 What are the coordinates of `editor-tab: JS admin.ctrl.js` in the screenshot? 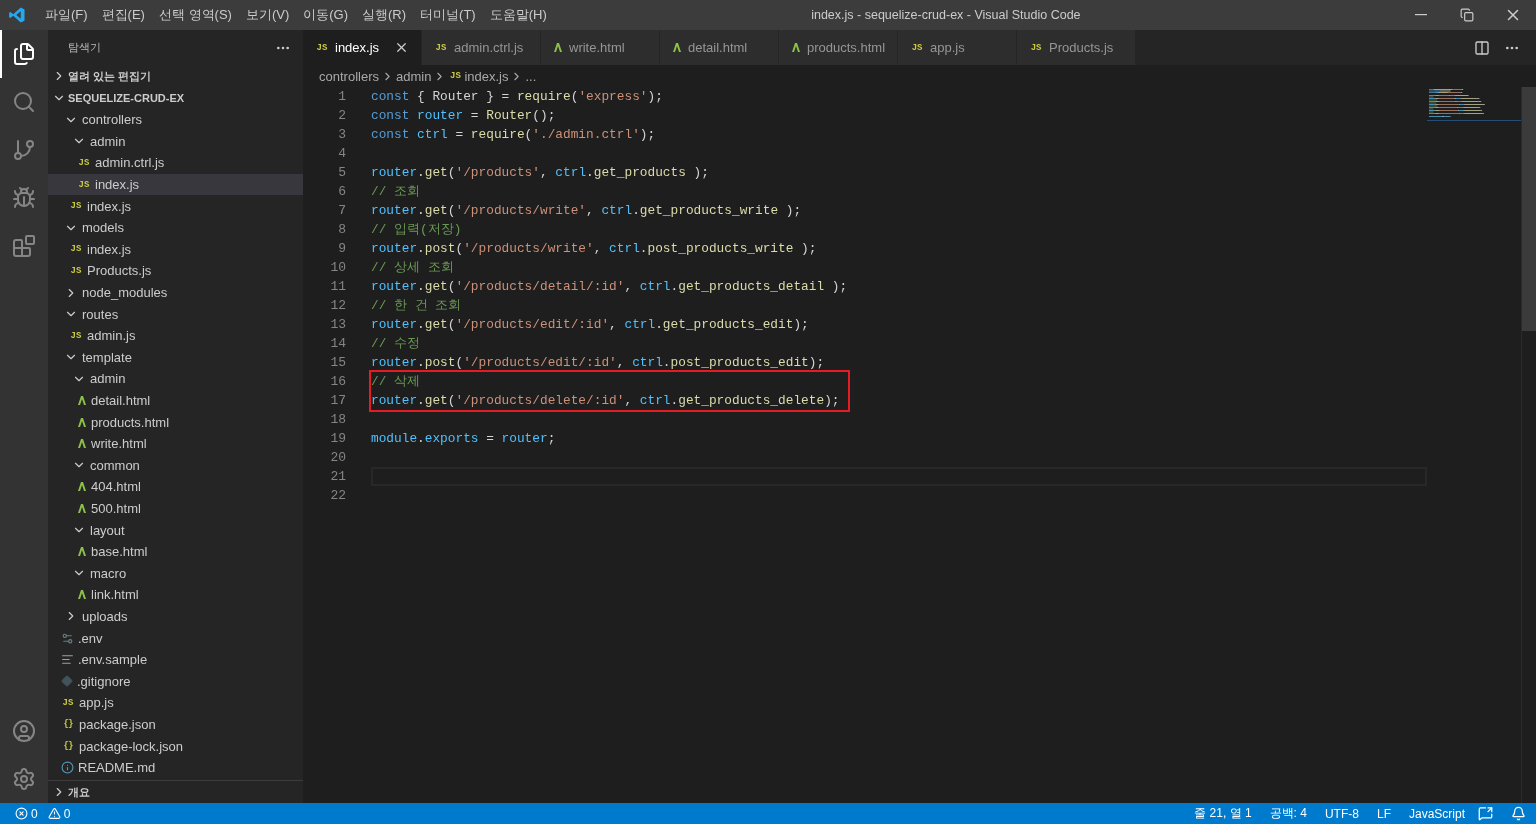 It's located at (481, 47).